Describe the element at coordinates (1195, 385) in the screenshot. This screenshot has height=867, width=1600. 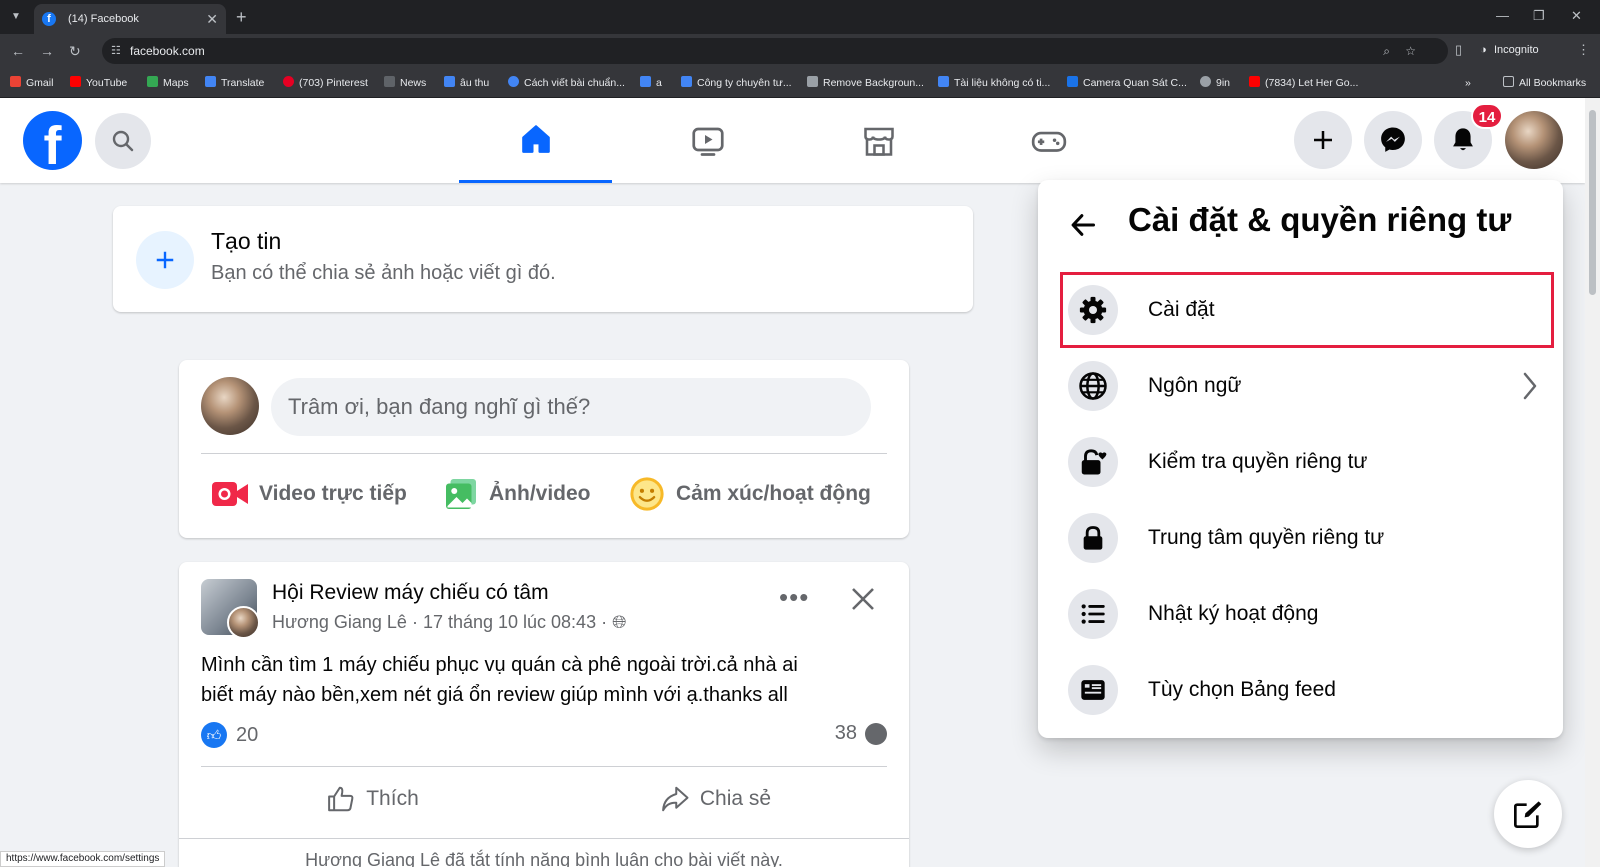
I see `menu-item-label: Ngôn ngữ` at that location.